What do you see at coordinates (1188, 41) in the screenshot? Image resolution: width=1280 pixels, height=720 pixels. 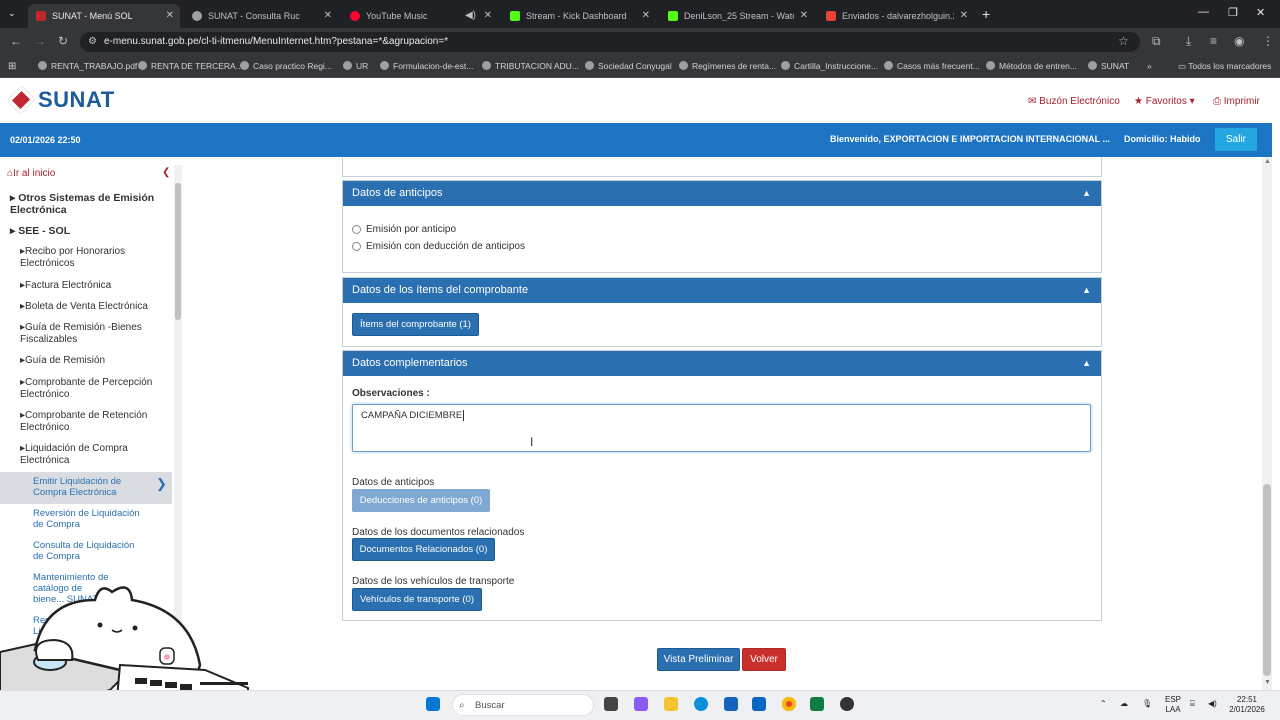 I see `download-icon: ⤓` at bounding box center [1188, 41].